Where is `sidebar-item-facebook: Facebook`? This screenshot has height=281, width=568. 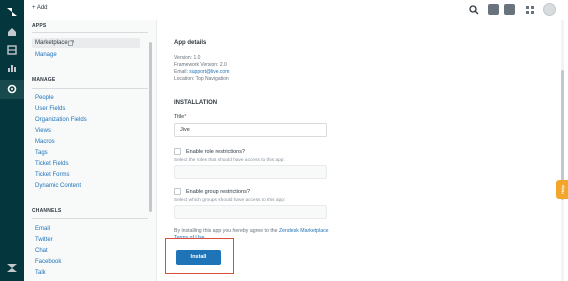 sidebar-item-facebook: Facebook is located at coordinates (48, 262).